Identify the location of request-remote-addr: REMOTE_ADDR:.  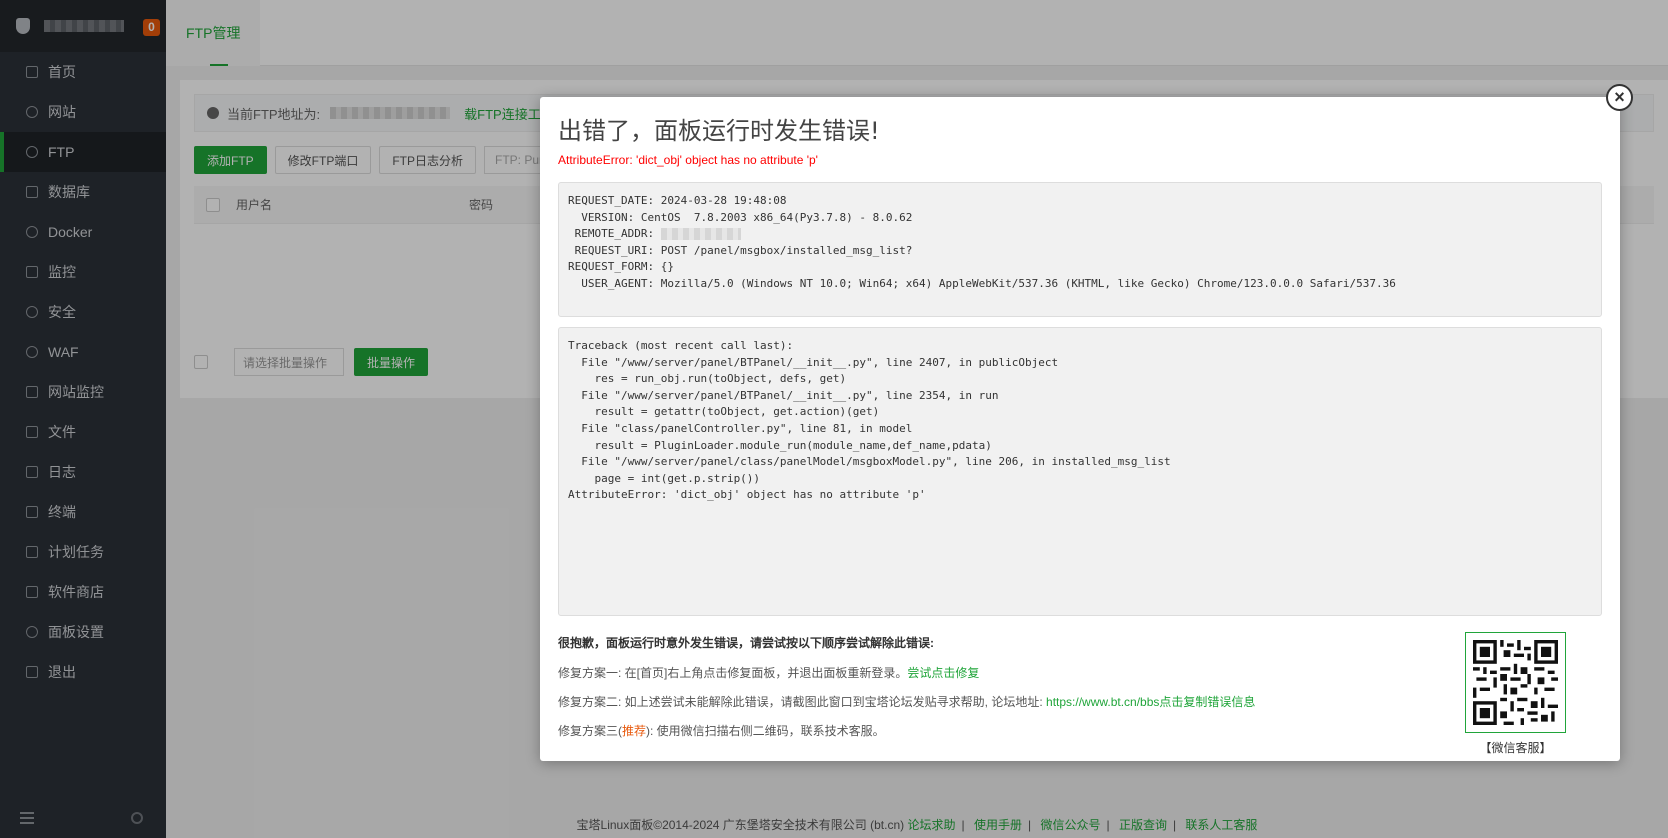
(1080, 234).